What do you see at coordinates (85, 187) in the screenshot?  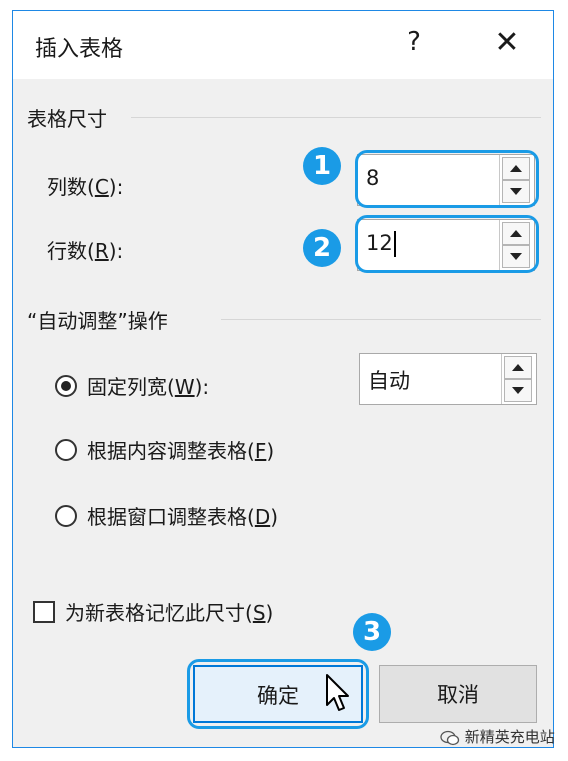 I see `columns-label: 列数(C):` at bounding box center [85, 187].